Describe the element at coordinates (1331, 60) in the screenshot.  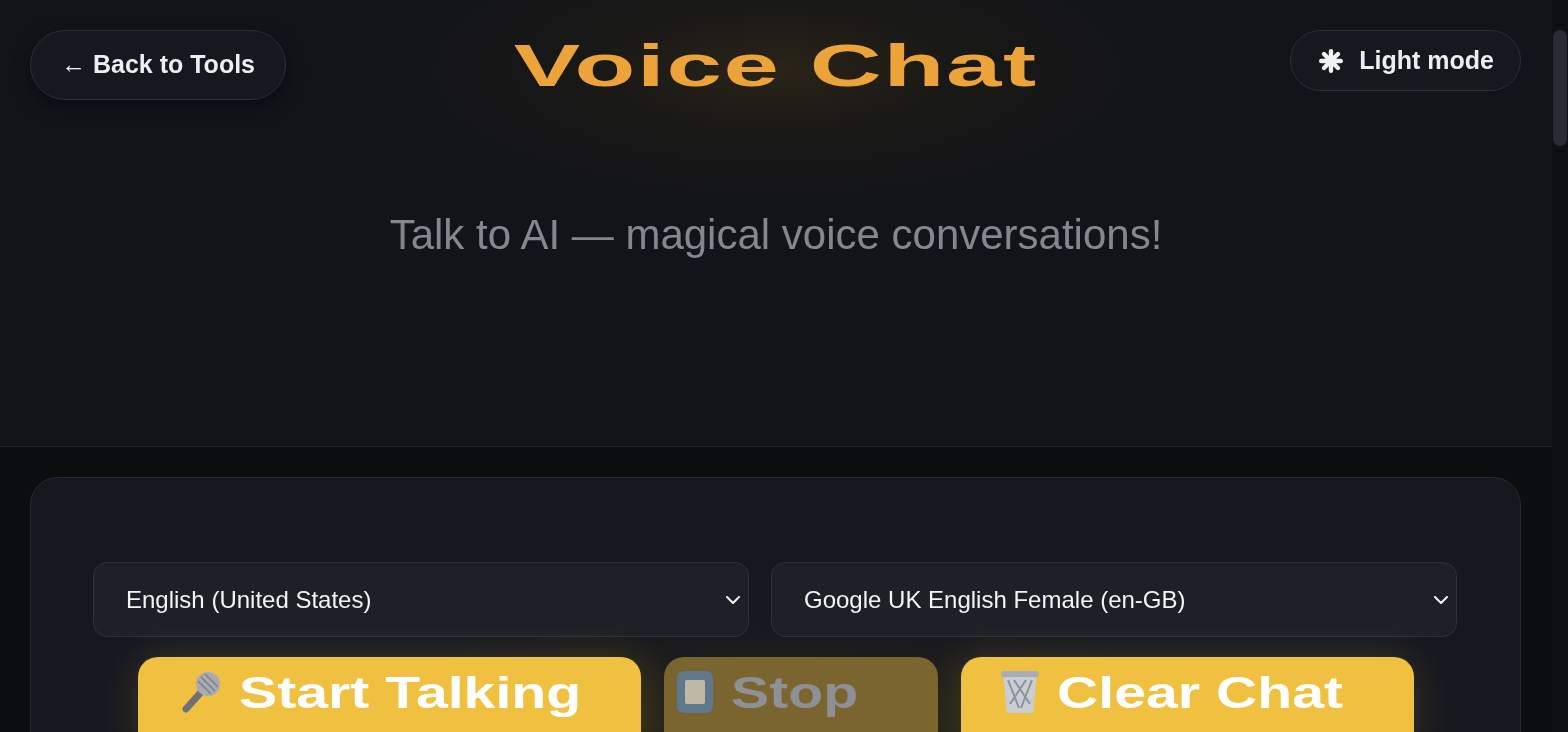
I see `sun-icon` at that location.